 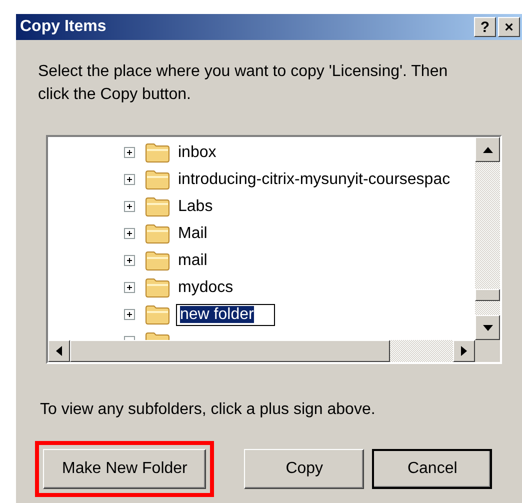 What do you see at coordinates (225, 315) in the screenshot?
I see `rename-field: new folder` at bounding box center [225, 315].